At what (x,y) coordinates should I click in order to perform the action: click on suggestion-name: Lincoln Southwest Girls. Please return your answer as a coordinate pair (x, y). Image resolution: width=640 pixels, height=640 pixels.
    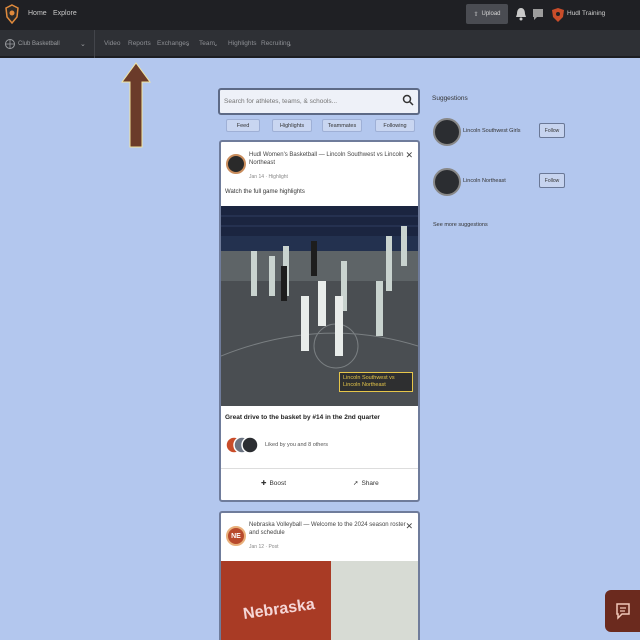
    Looking at the image, I should click on (491, 131).